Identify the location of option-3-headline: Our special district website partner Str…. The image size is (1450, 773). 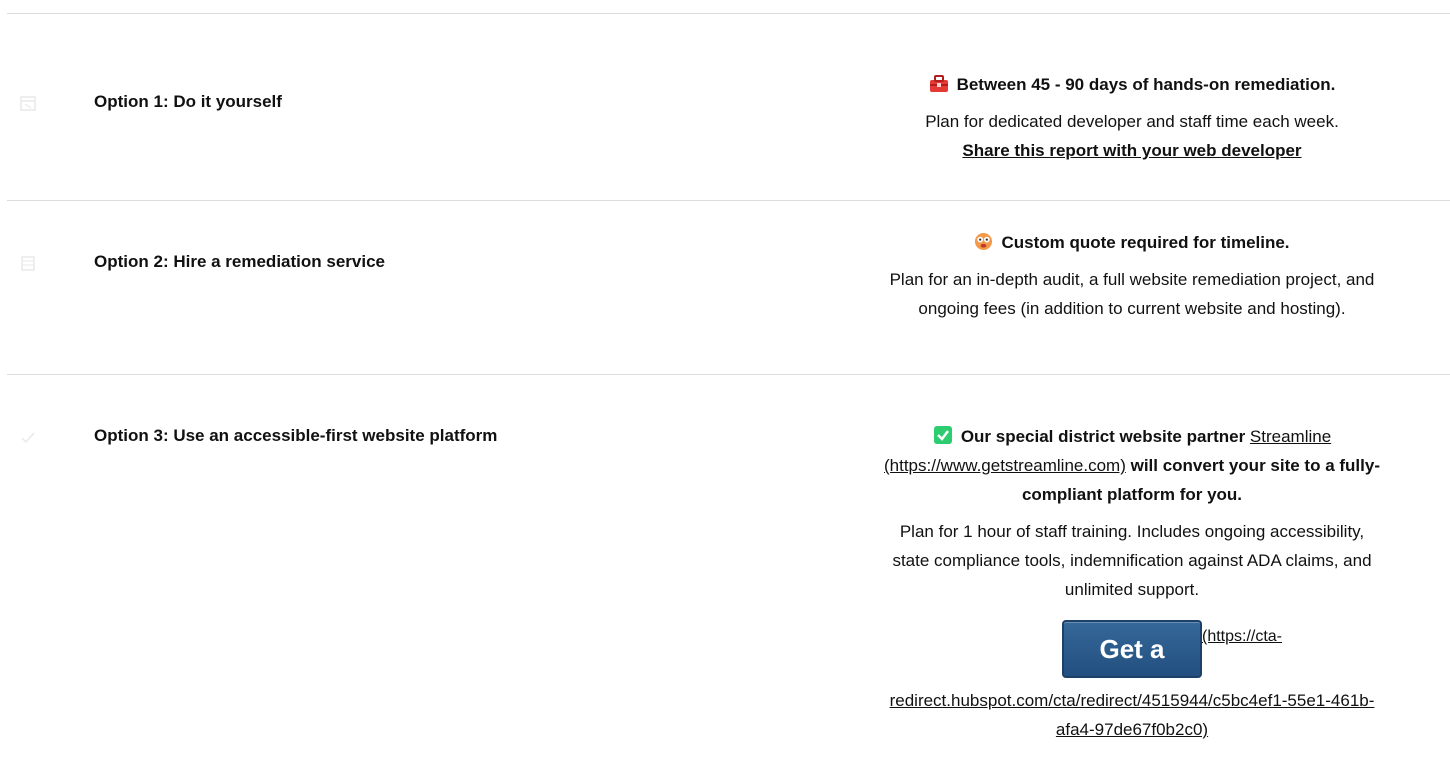
(1132, 465).